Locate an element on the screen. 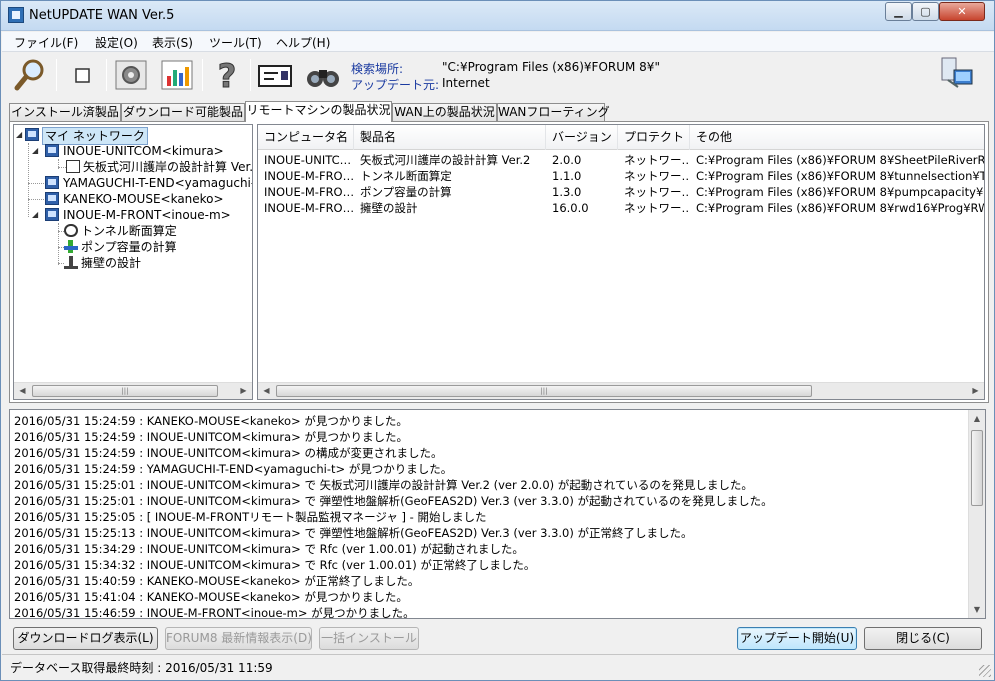 This screenshot has height=681, width=995. log-vscrollbar: ▲ ▼ is located at coordinates (976, 514).